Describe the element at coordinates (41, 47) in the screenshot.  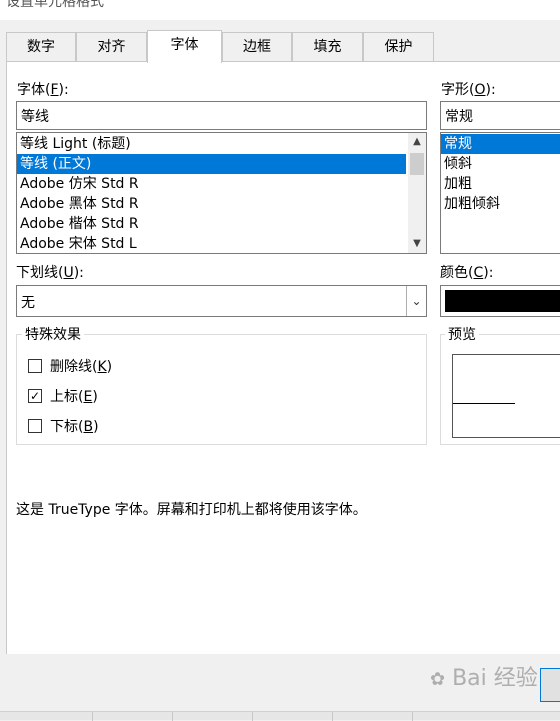
I see `tab-number: 数字` at that location.